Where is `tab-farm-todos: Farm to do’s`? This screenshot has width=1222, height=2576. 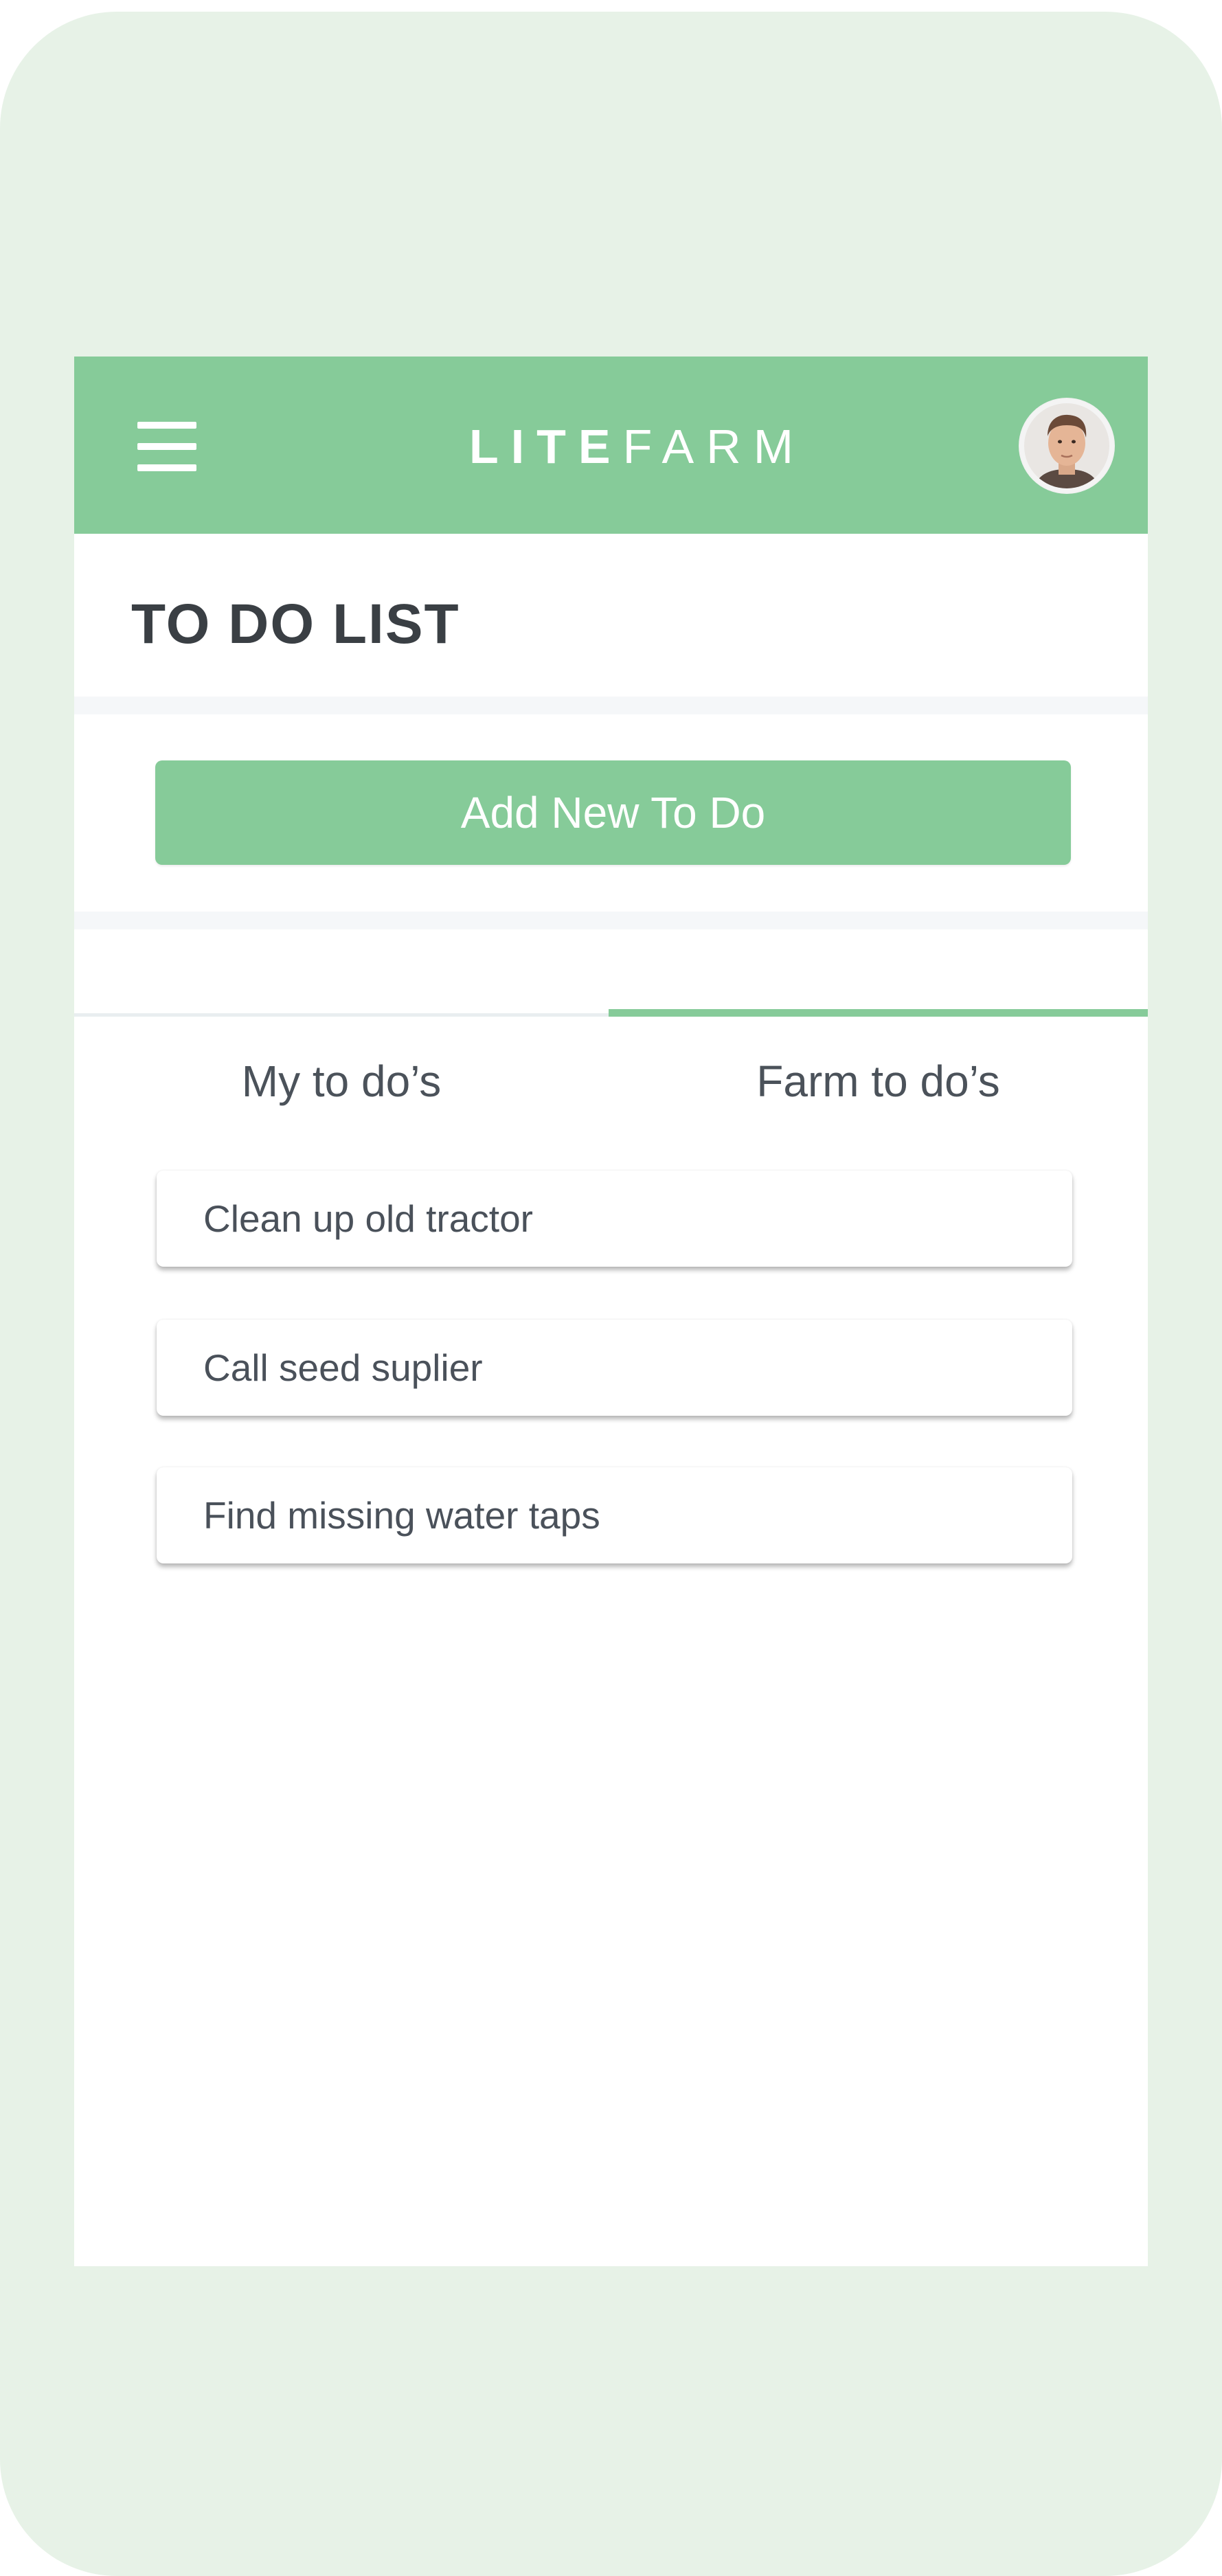 tab-farm-todos: Farm to do’s is located at coordinates (879, 1081).